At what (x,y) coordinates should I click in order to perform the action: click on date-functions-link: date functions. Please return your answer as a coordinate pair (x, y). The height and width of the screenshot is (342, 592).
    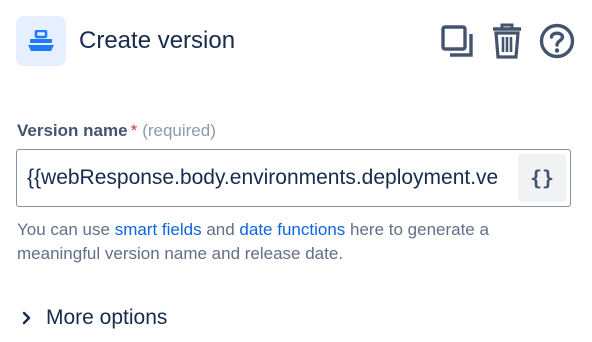
    Looking at the image, I should click on (292, 229).